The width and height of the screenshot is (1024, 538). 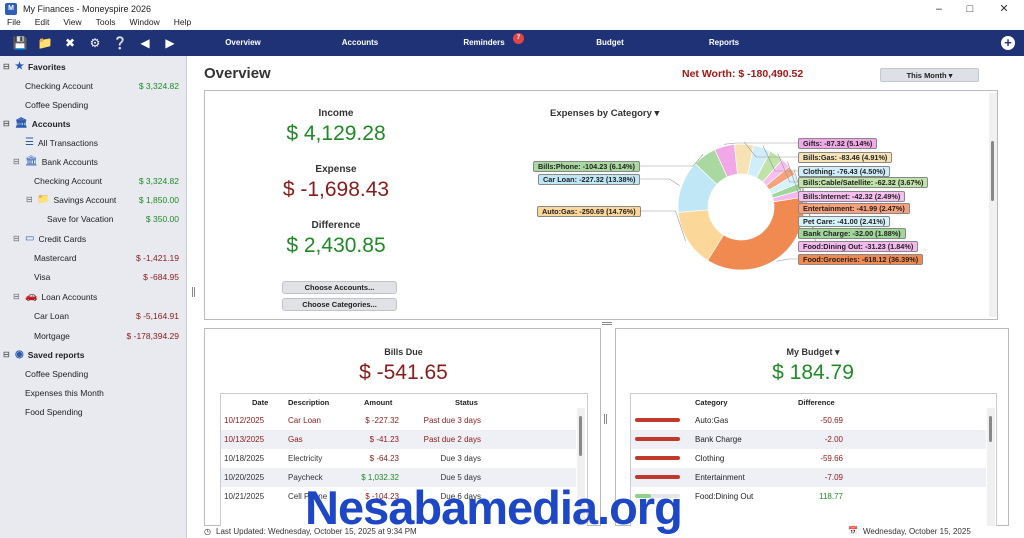 What do you see at coordinates (19, 66) in the screenshot?
I see `star-icon: ★` at bounding box center [19, 66].